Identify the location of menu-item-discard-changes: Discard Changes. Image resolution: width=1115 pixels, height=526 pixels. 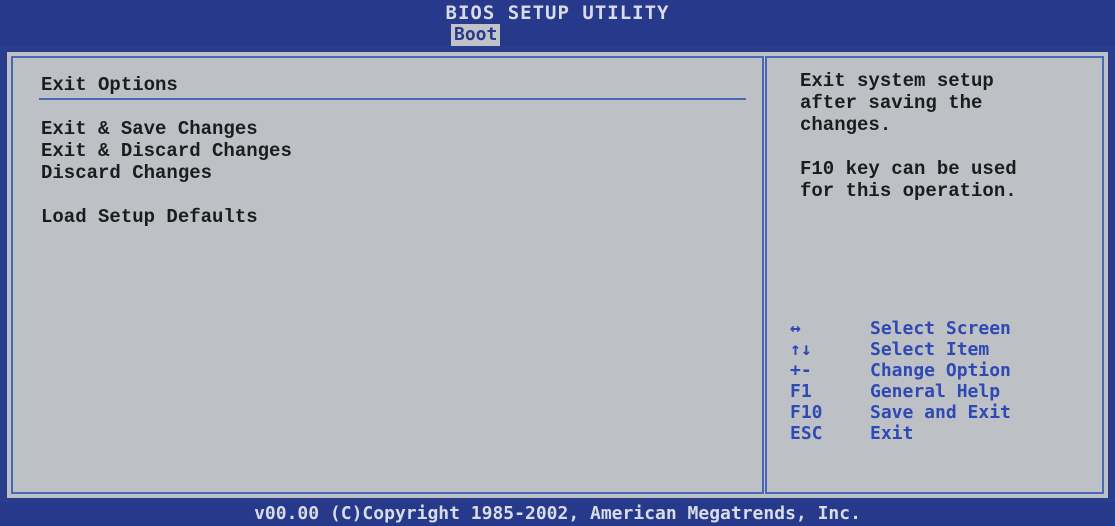
(126, 173).